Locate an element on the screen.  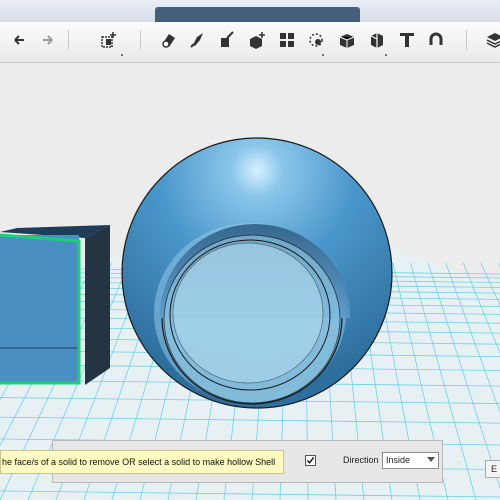
redo-button is located at coordinates (47, 40).